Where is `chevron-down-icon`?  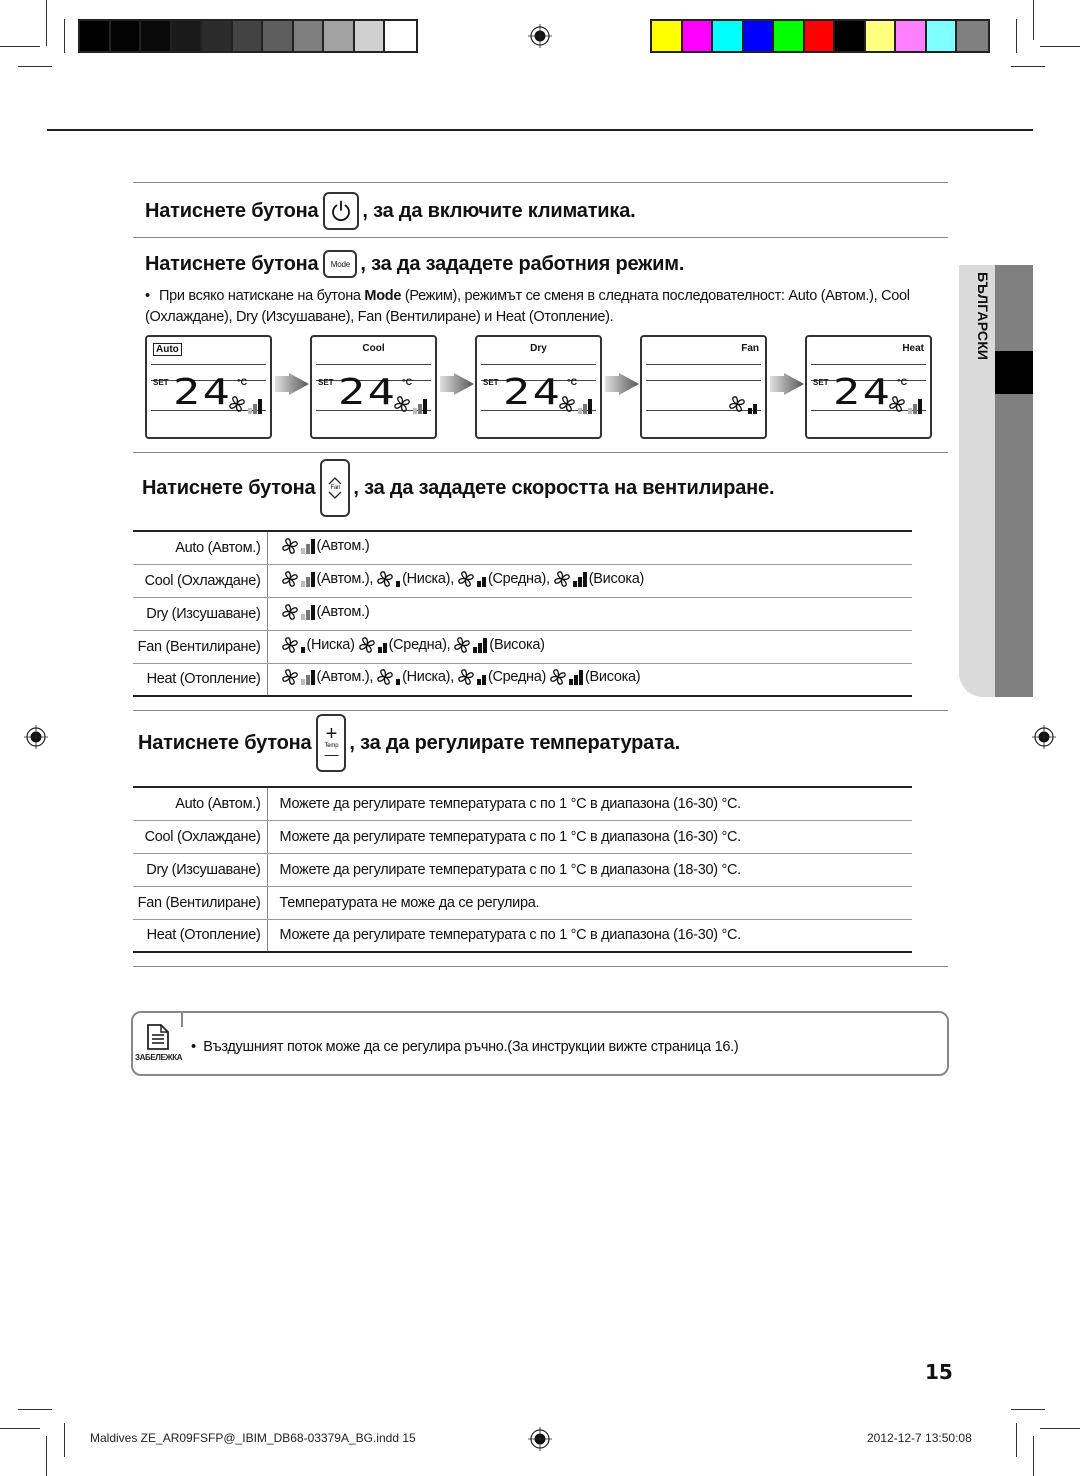 chevron-down-icon is located at coordinates (335, 495).